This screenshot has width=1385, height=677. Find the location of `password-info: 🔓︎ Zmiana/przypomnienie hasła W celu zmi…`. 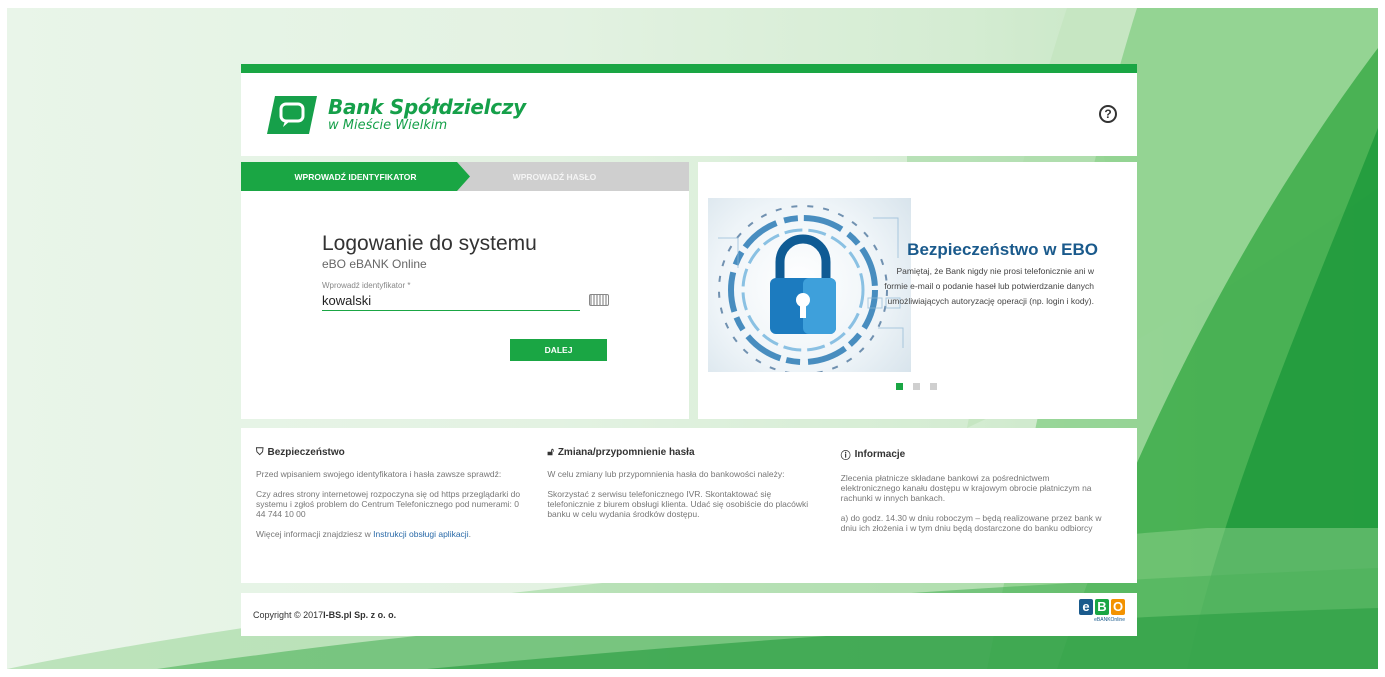

password-info: 🔓︎ Zmiana/przypomnienie hasła W celu zmi… is located at coordinates (682, 515).